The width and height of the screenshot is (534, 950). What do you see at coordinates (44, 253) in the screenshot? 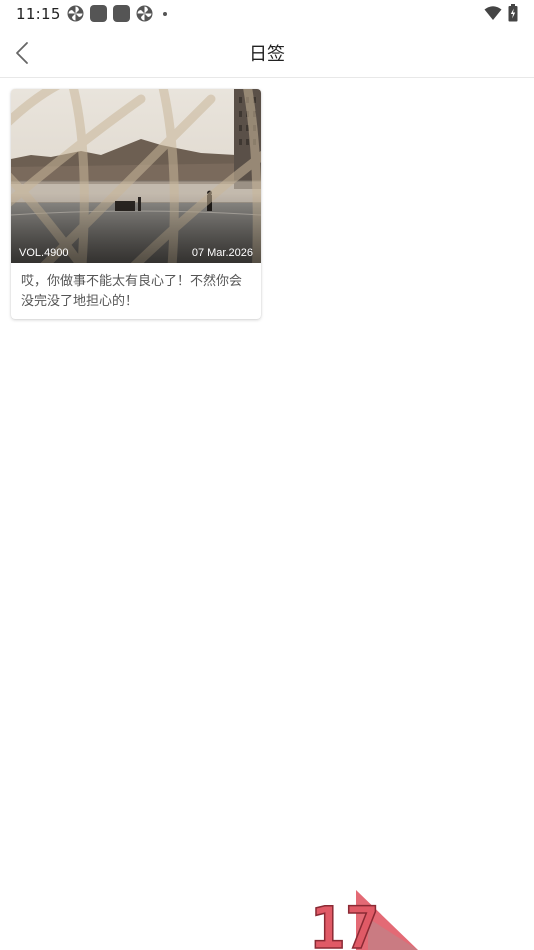
I see `volume-label: VOL.4900` at bounding box center [44, 253].